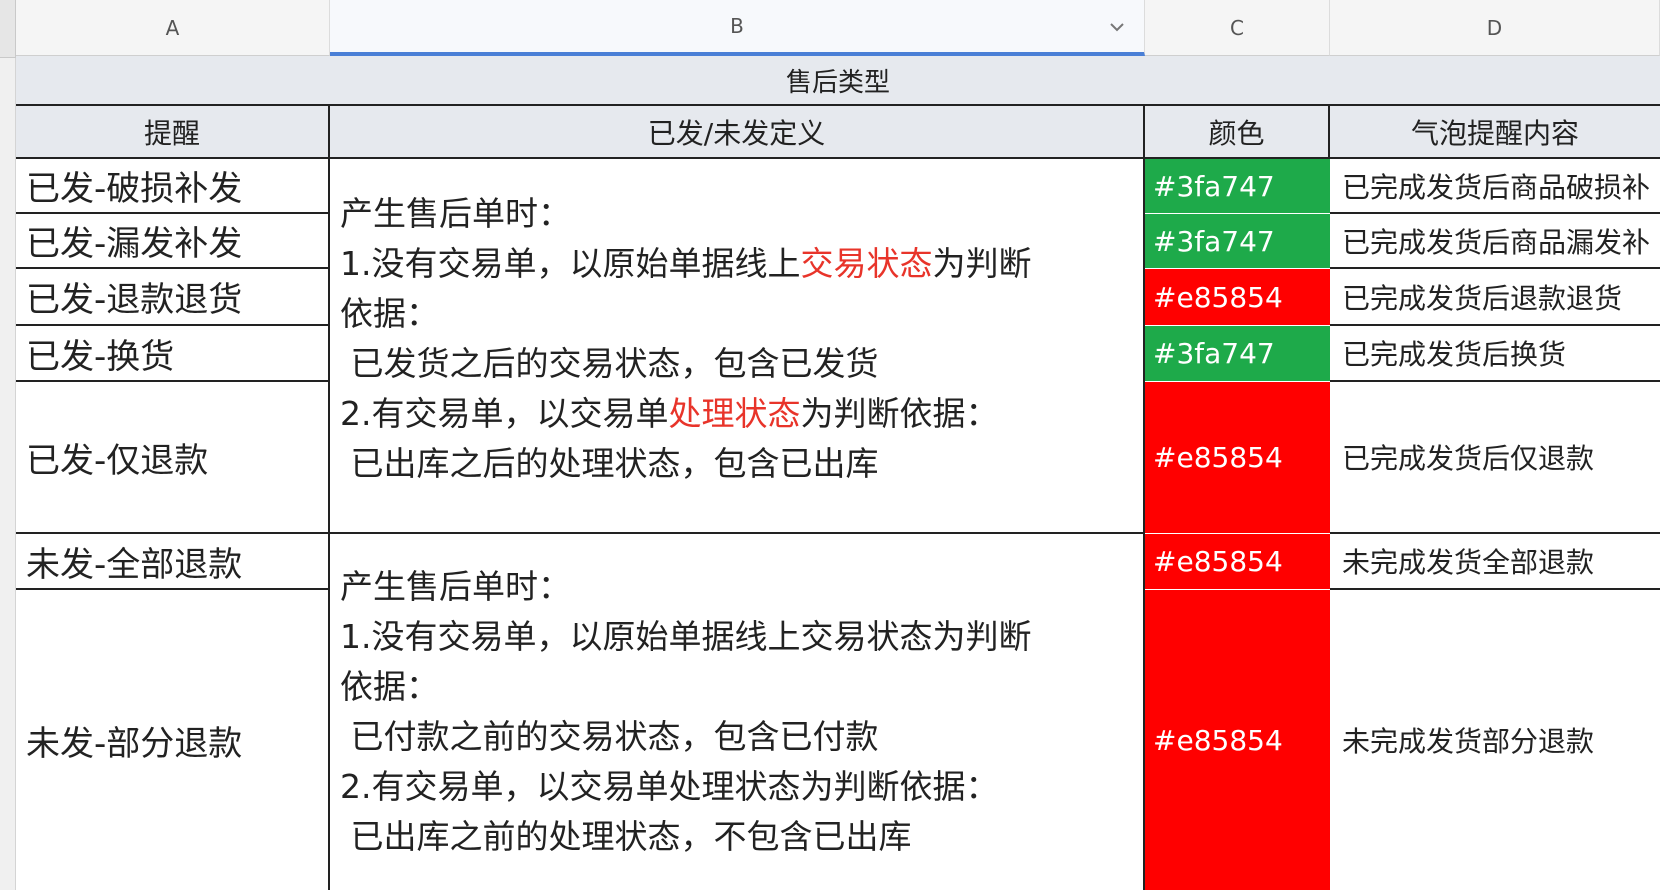 The height and width of the screenshot is (890, 1671). I want to click on column-a-label: A, so click(172, 27).